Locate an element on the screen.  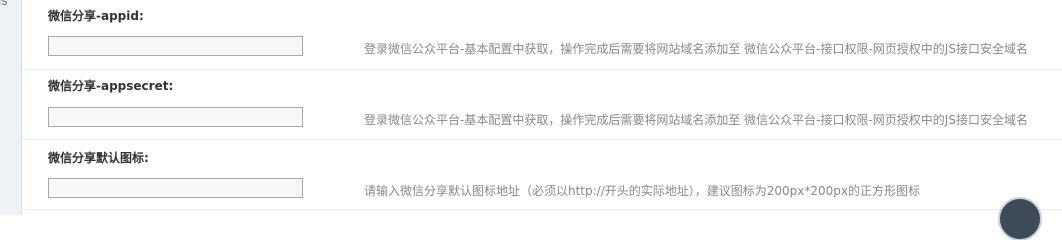
sidebar-partial-text: ls is located at coordinates (4, 4).